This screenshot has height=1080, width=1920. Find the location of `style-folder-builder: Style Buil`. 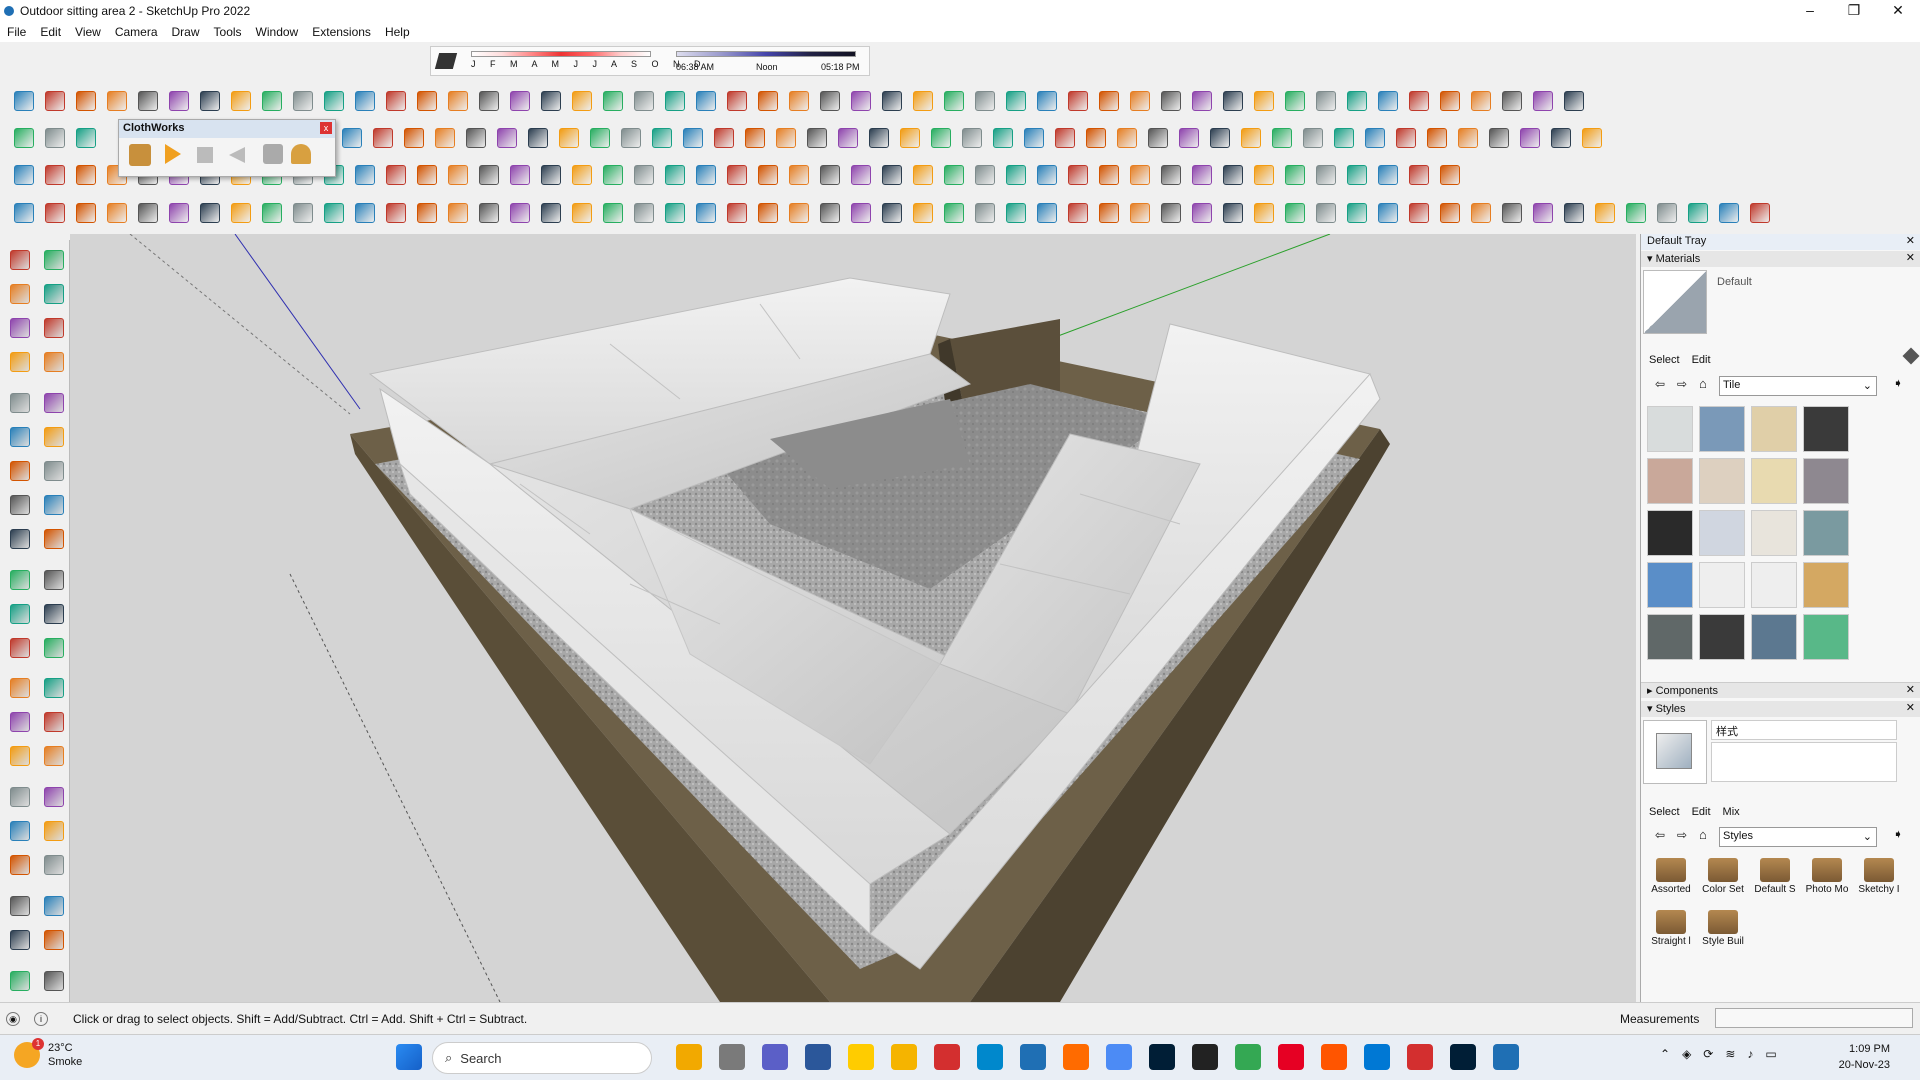

style-folder-builder: Style Buil is located at coordinates (1723, 931).